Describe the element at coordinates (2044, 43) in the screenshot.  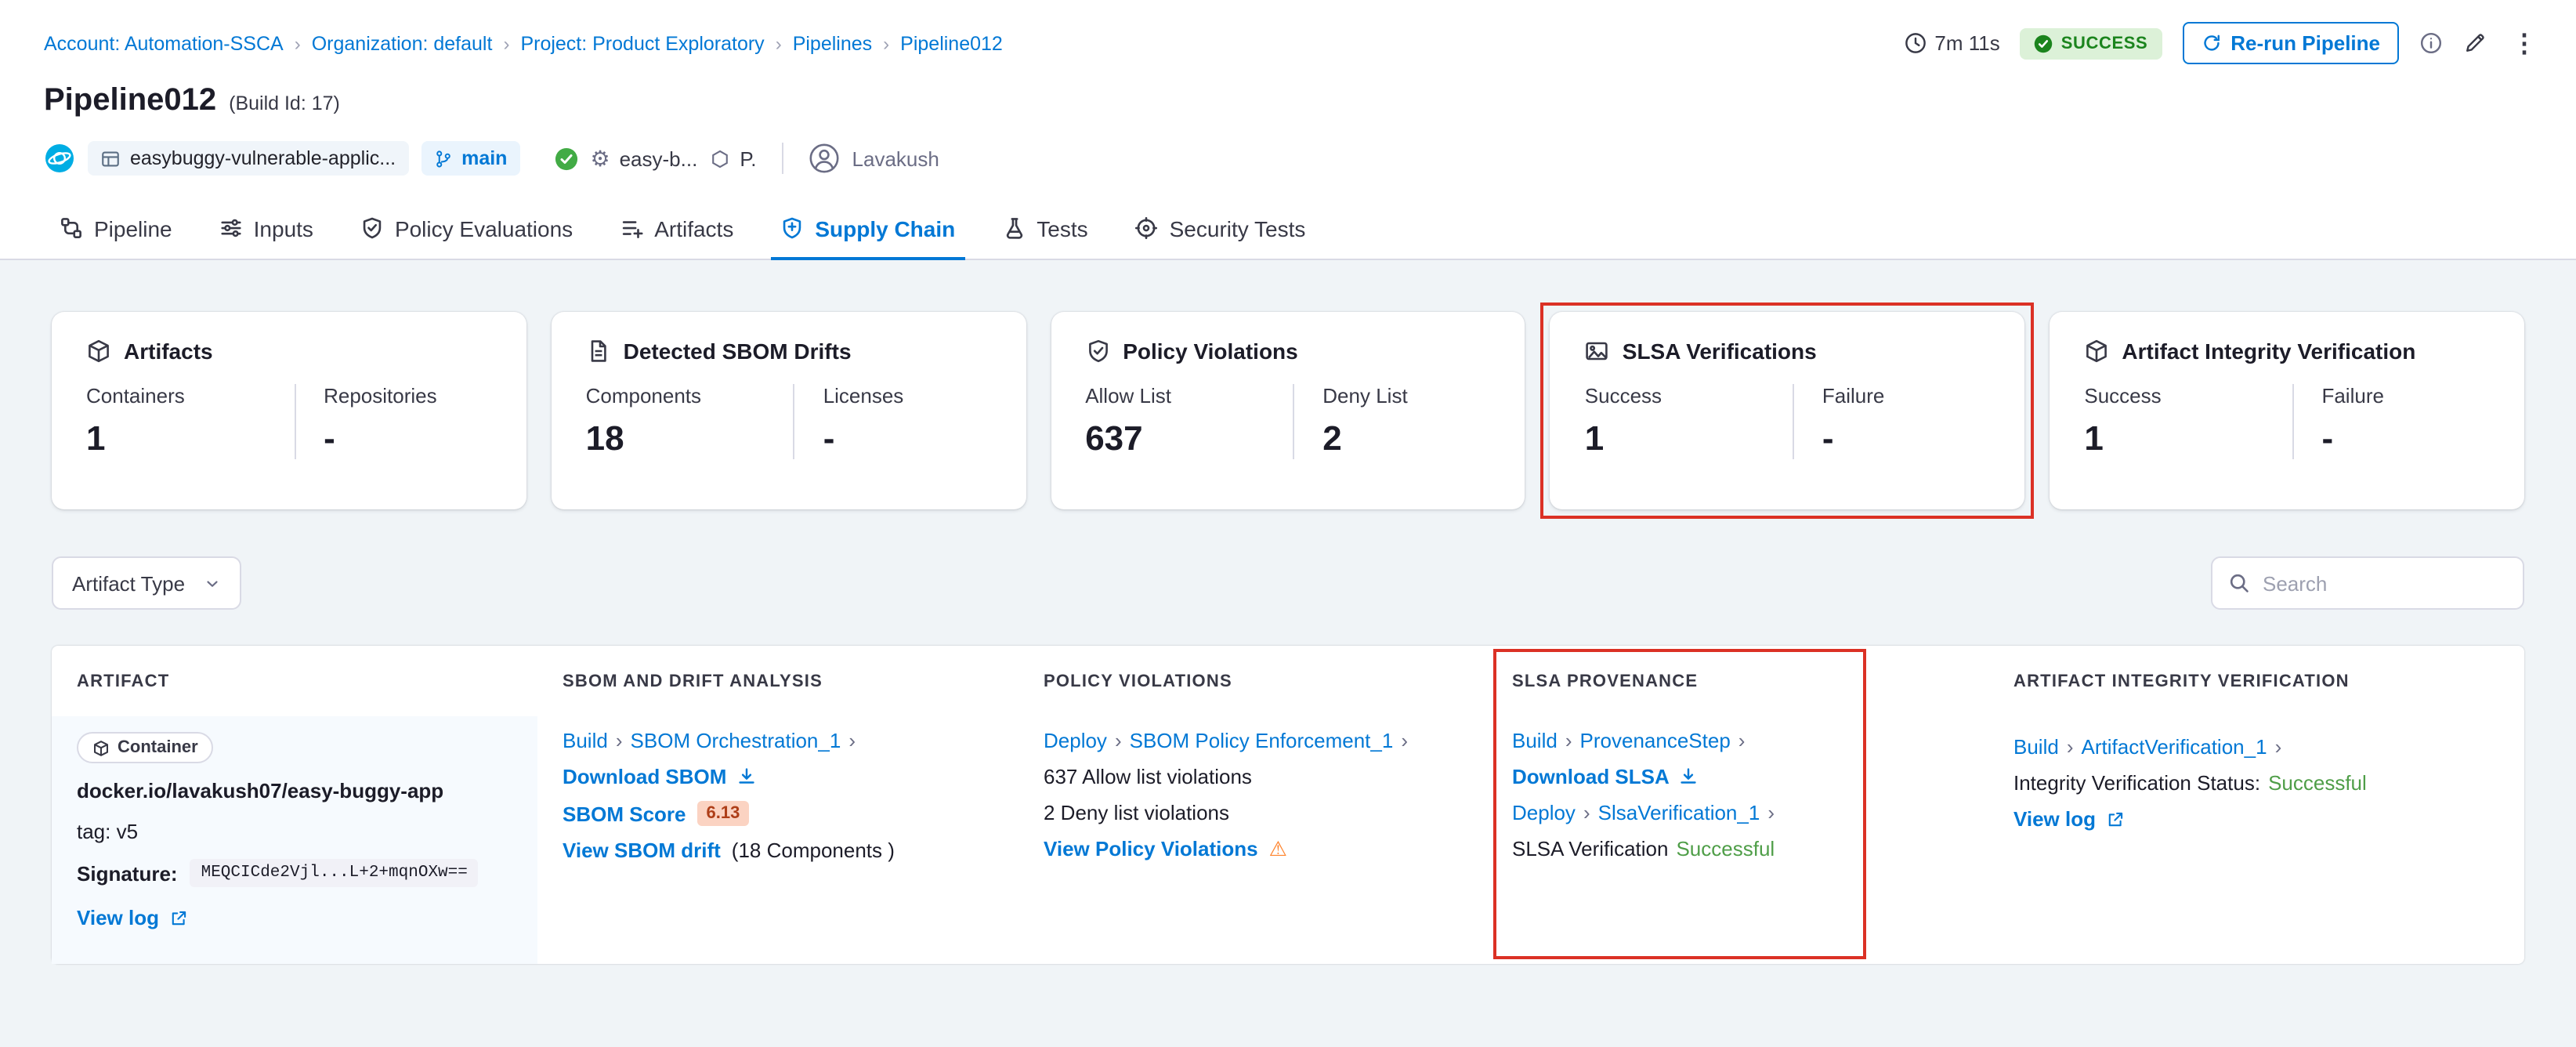
I see `success-check-icon` at that location.